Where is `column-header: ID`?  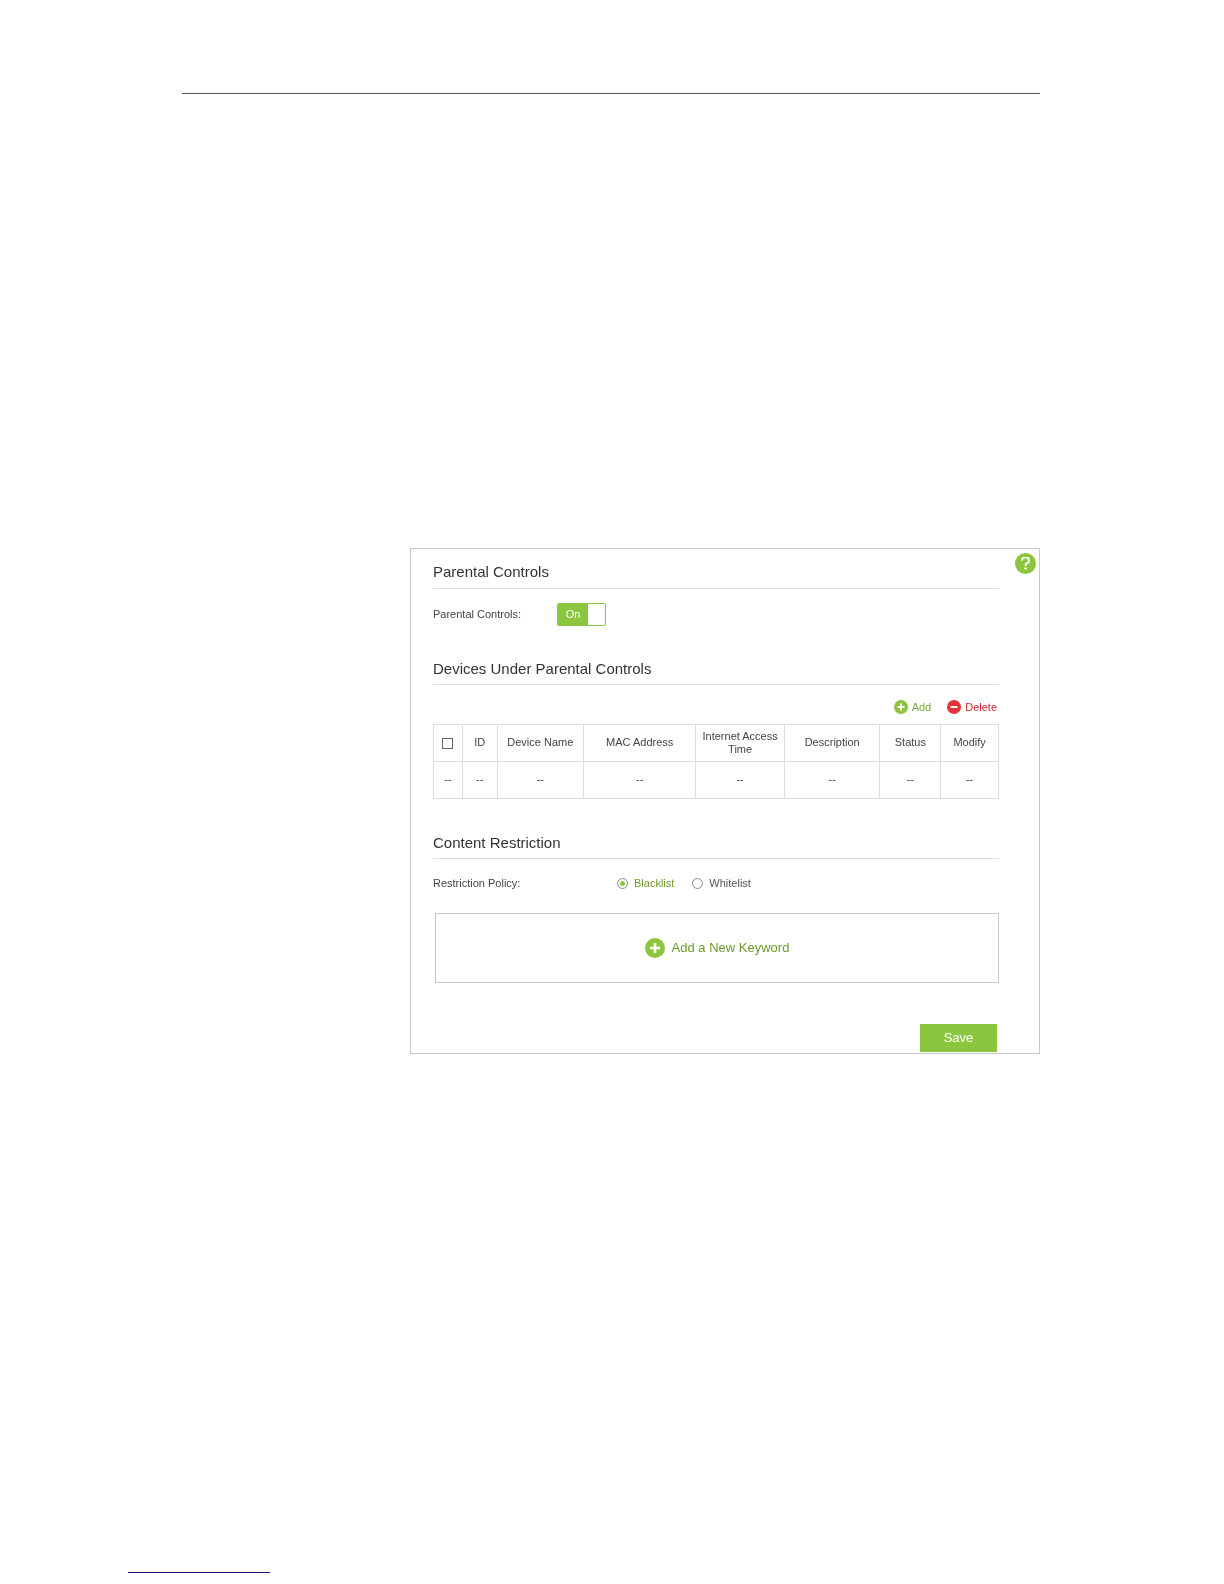 column-header: ID is located at coordinates (480, 742).